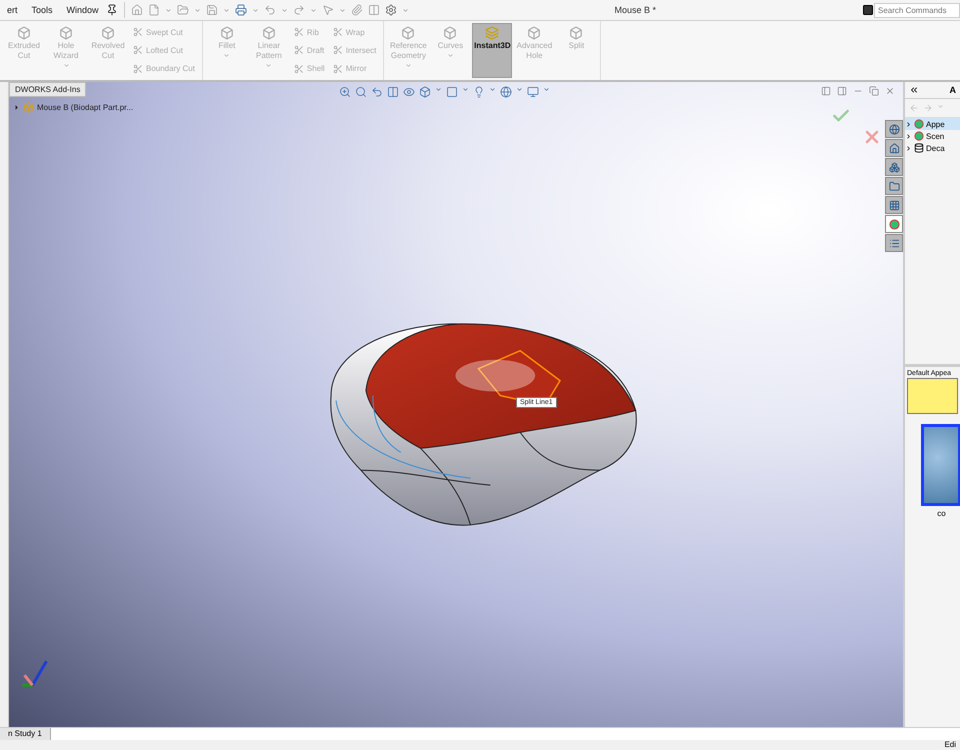 This screenshot has width=960, height=750. What do you see at coordinates (874, 91) in the screenshot?
I see `restore-icon` at bounding box center [874, 91].